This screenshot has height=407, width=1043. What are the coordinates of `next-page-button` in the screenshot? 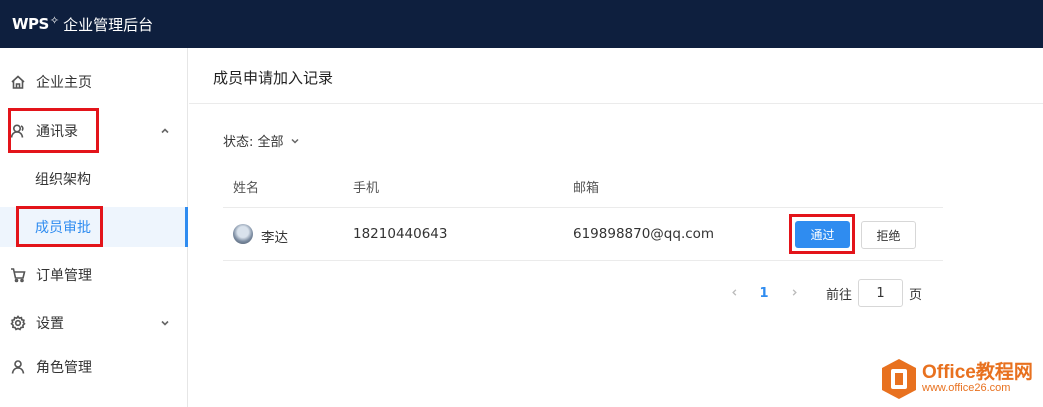 It's located at (794, 293).